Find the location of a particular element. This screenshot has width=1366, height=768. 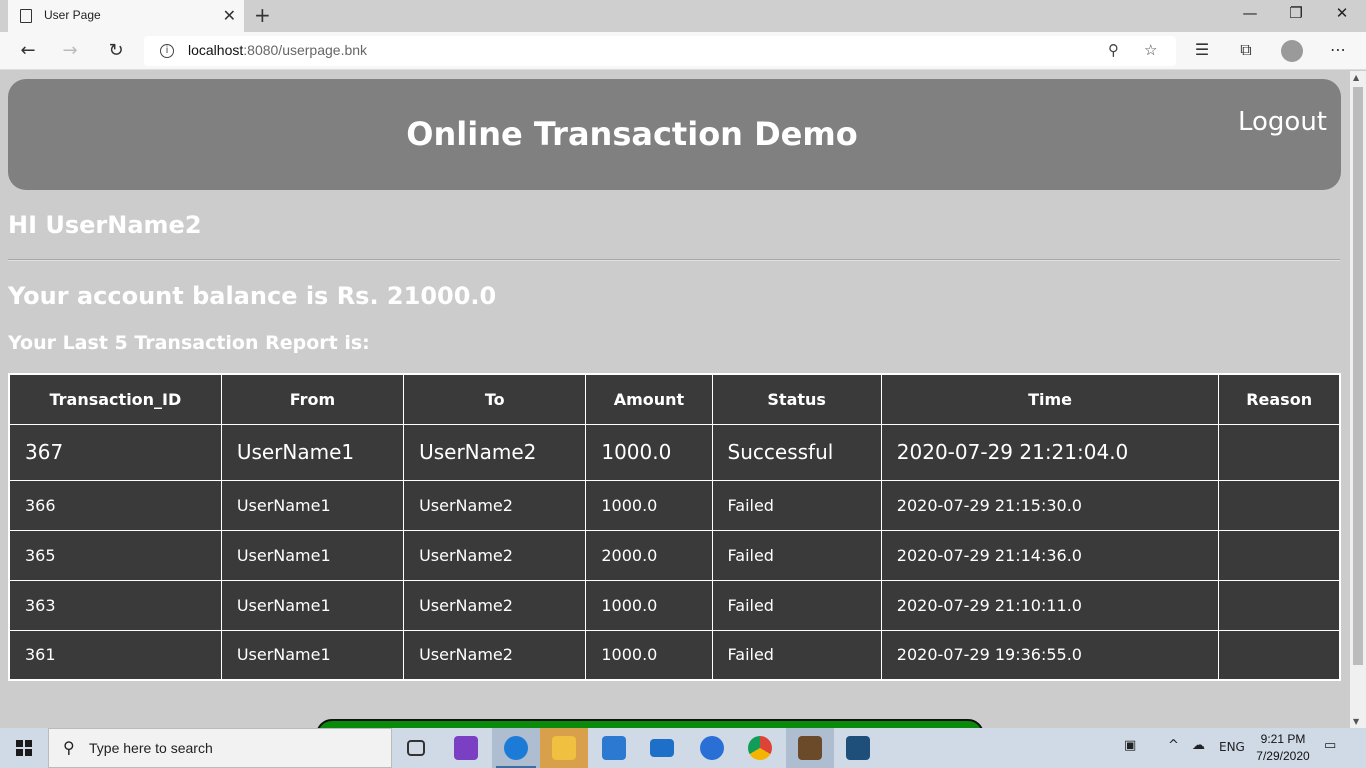

firefox-button is located at coordinates (712, 748).